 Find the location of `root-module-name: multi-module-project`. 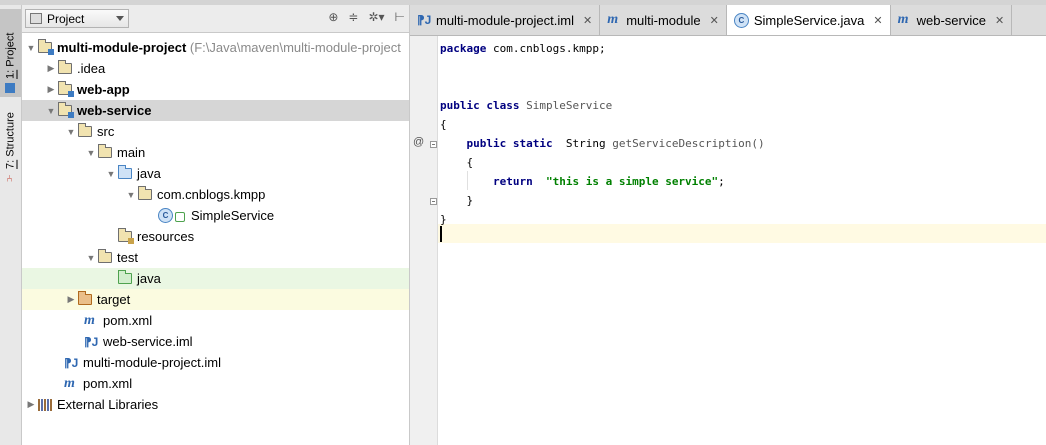

root-module-name: multi-module-project is located at coordinates (122, 47).